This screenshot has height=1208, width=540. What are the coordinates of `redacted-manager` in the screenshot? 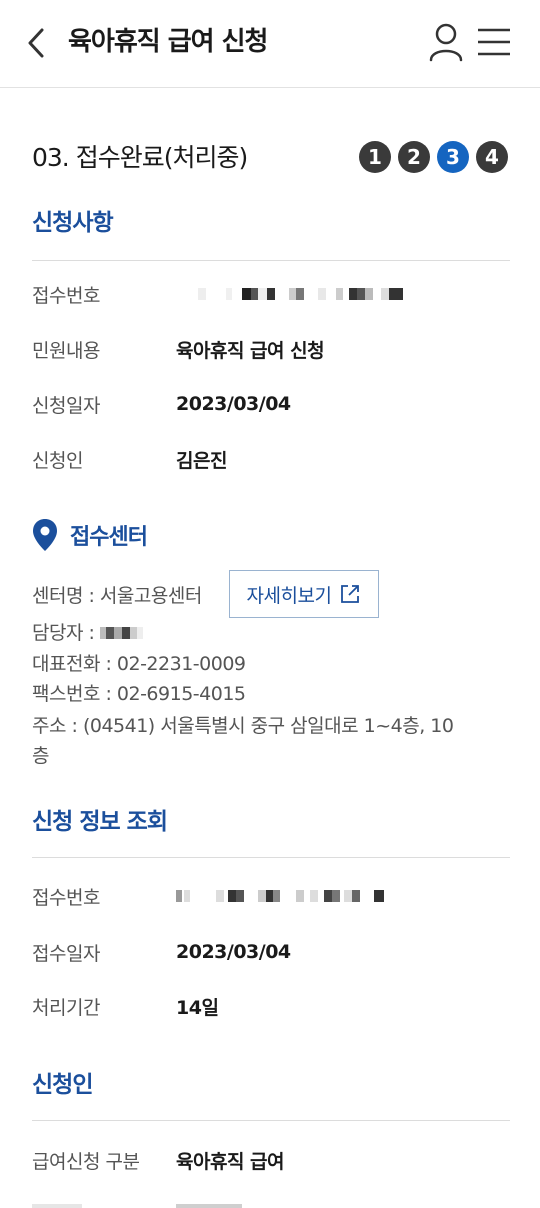 It's located at (122, 633).